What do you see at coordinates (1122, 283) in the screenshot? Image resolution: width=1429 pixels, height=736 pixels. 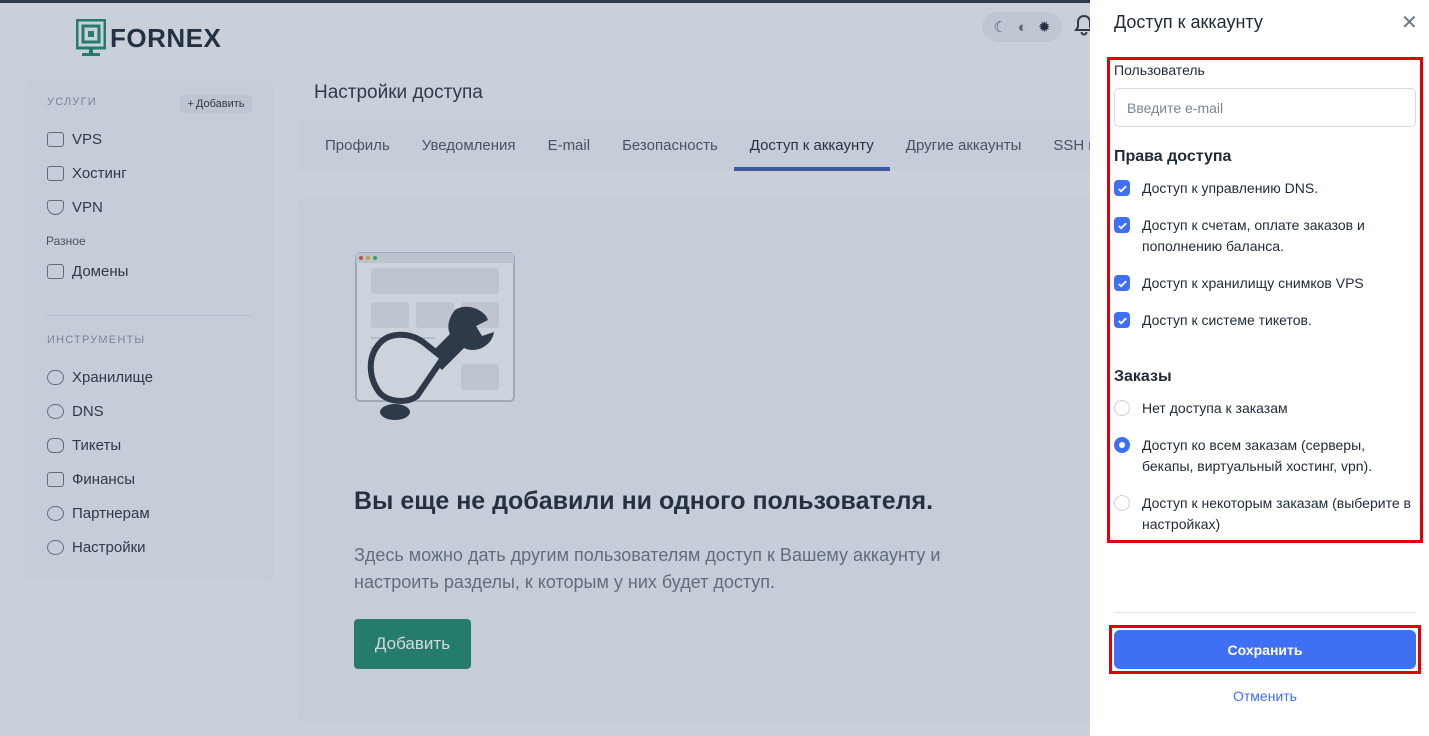 I see `snapshots-access-checkbox` at bounding box center [1122, 283].